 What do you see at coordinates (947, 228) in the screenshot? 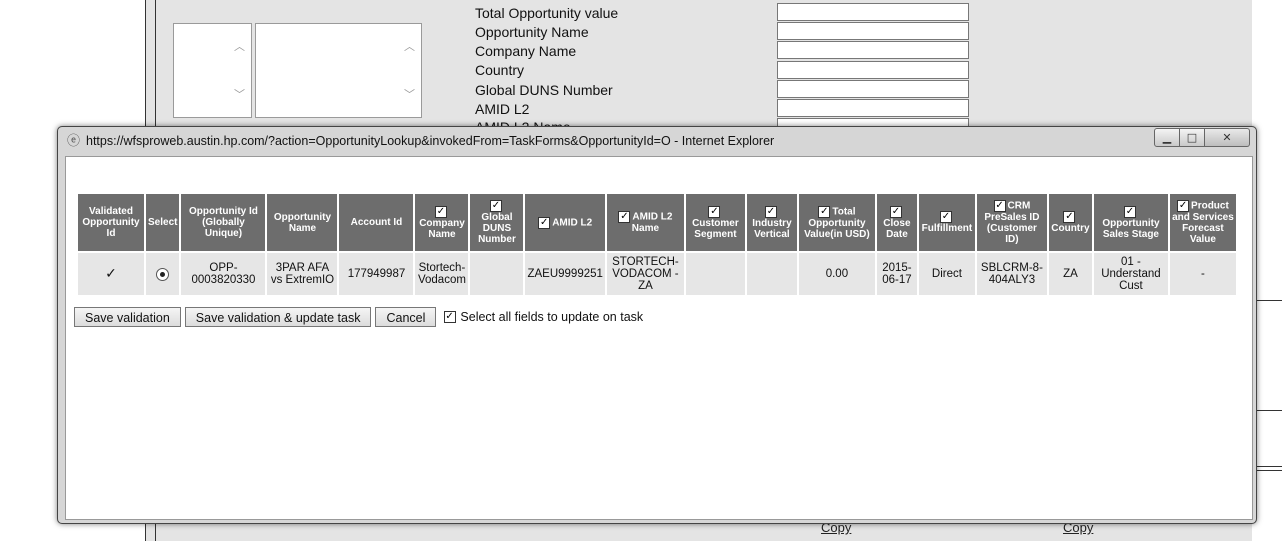
I see `header-label: Fulfillment` at bounding box center [947, 228].